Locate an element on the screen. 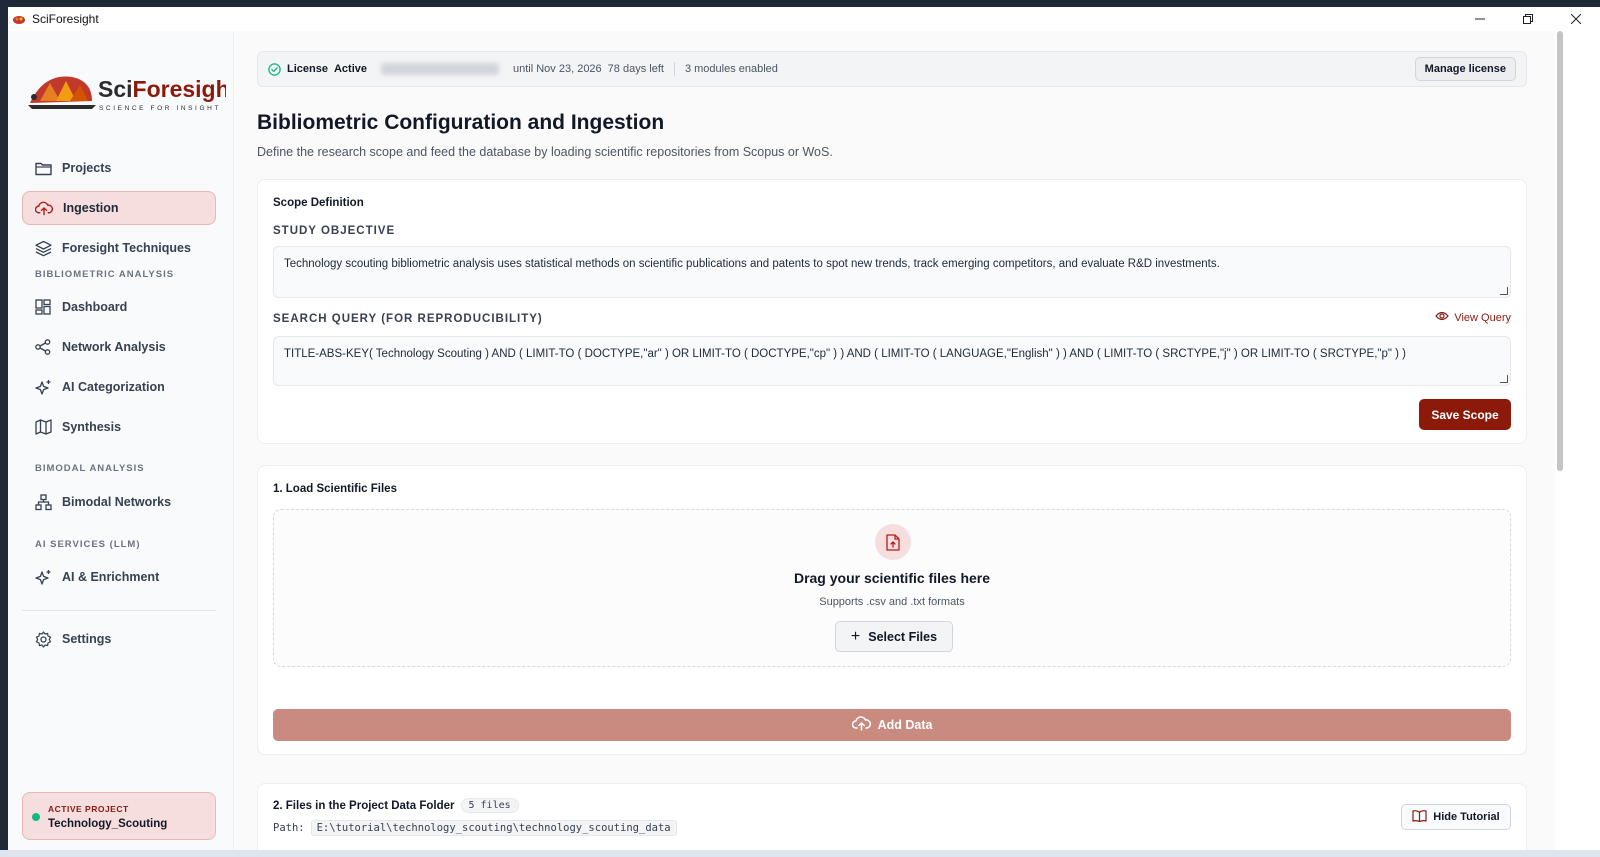  sidebar-item-ingestion: Ingestion is located at coordinates (119, 208).